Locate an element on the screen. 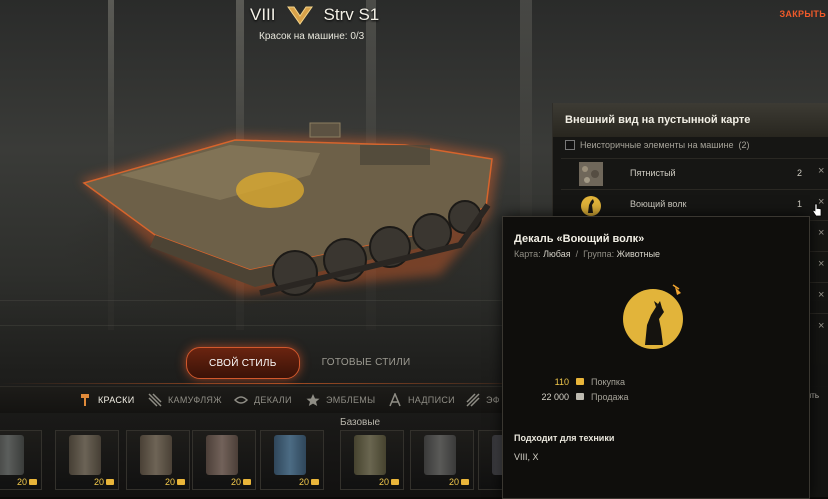 Image resolution: width=828 pixels, height=499 pixels. fits-title: Подходит для техники is located at coordinates (564, 438).